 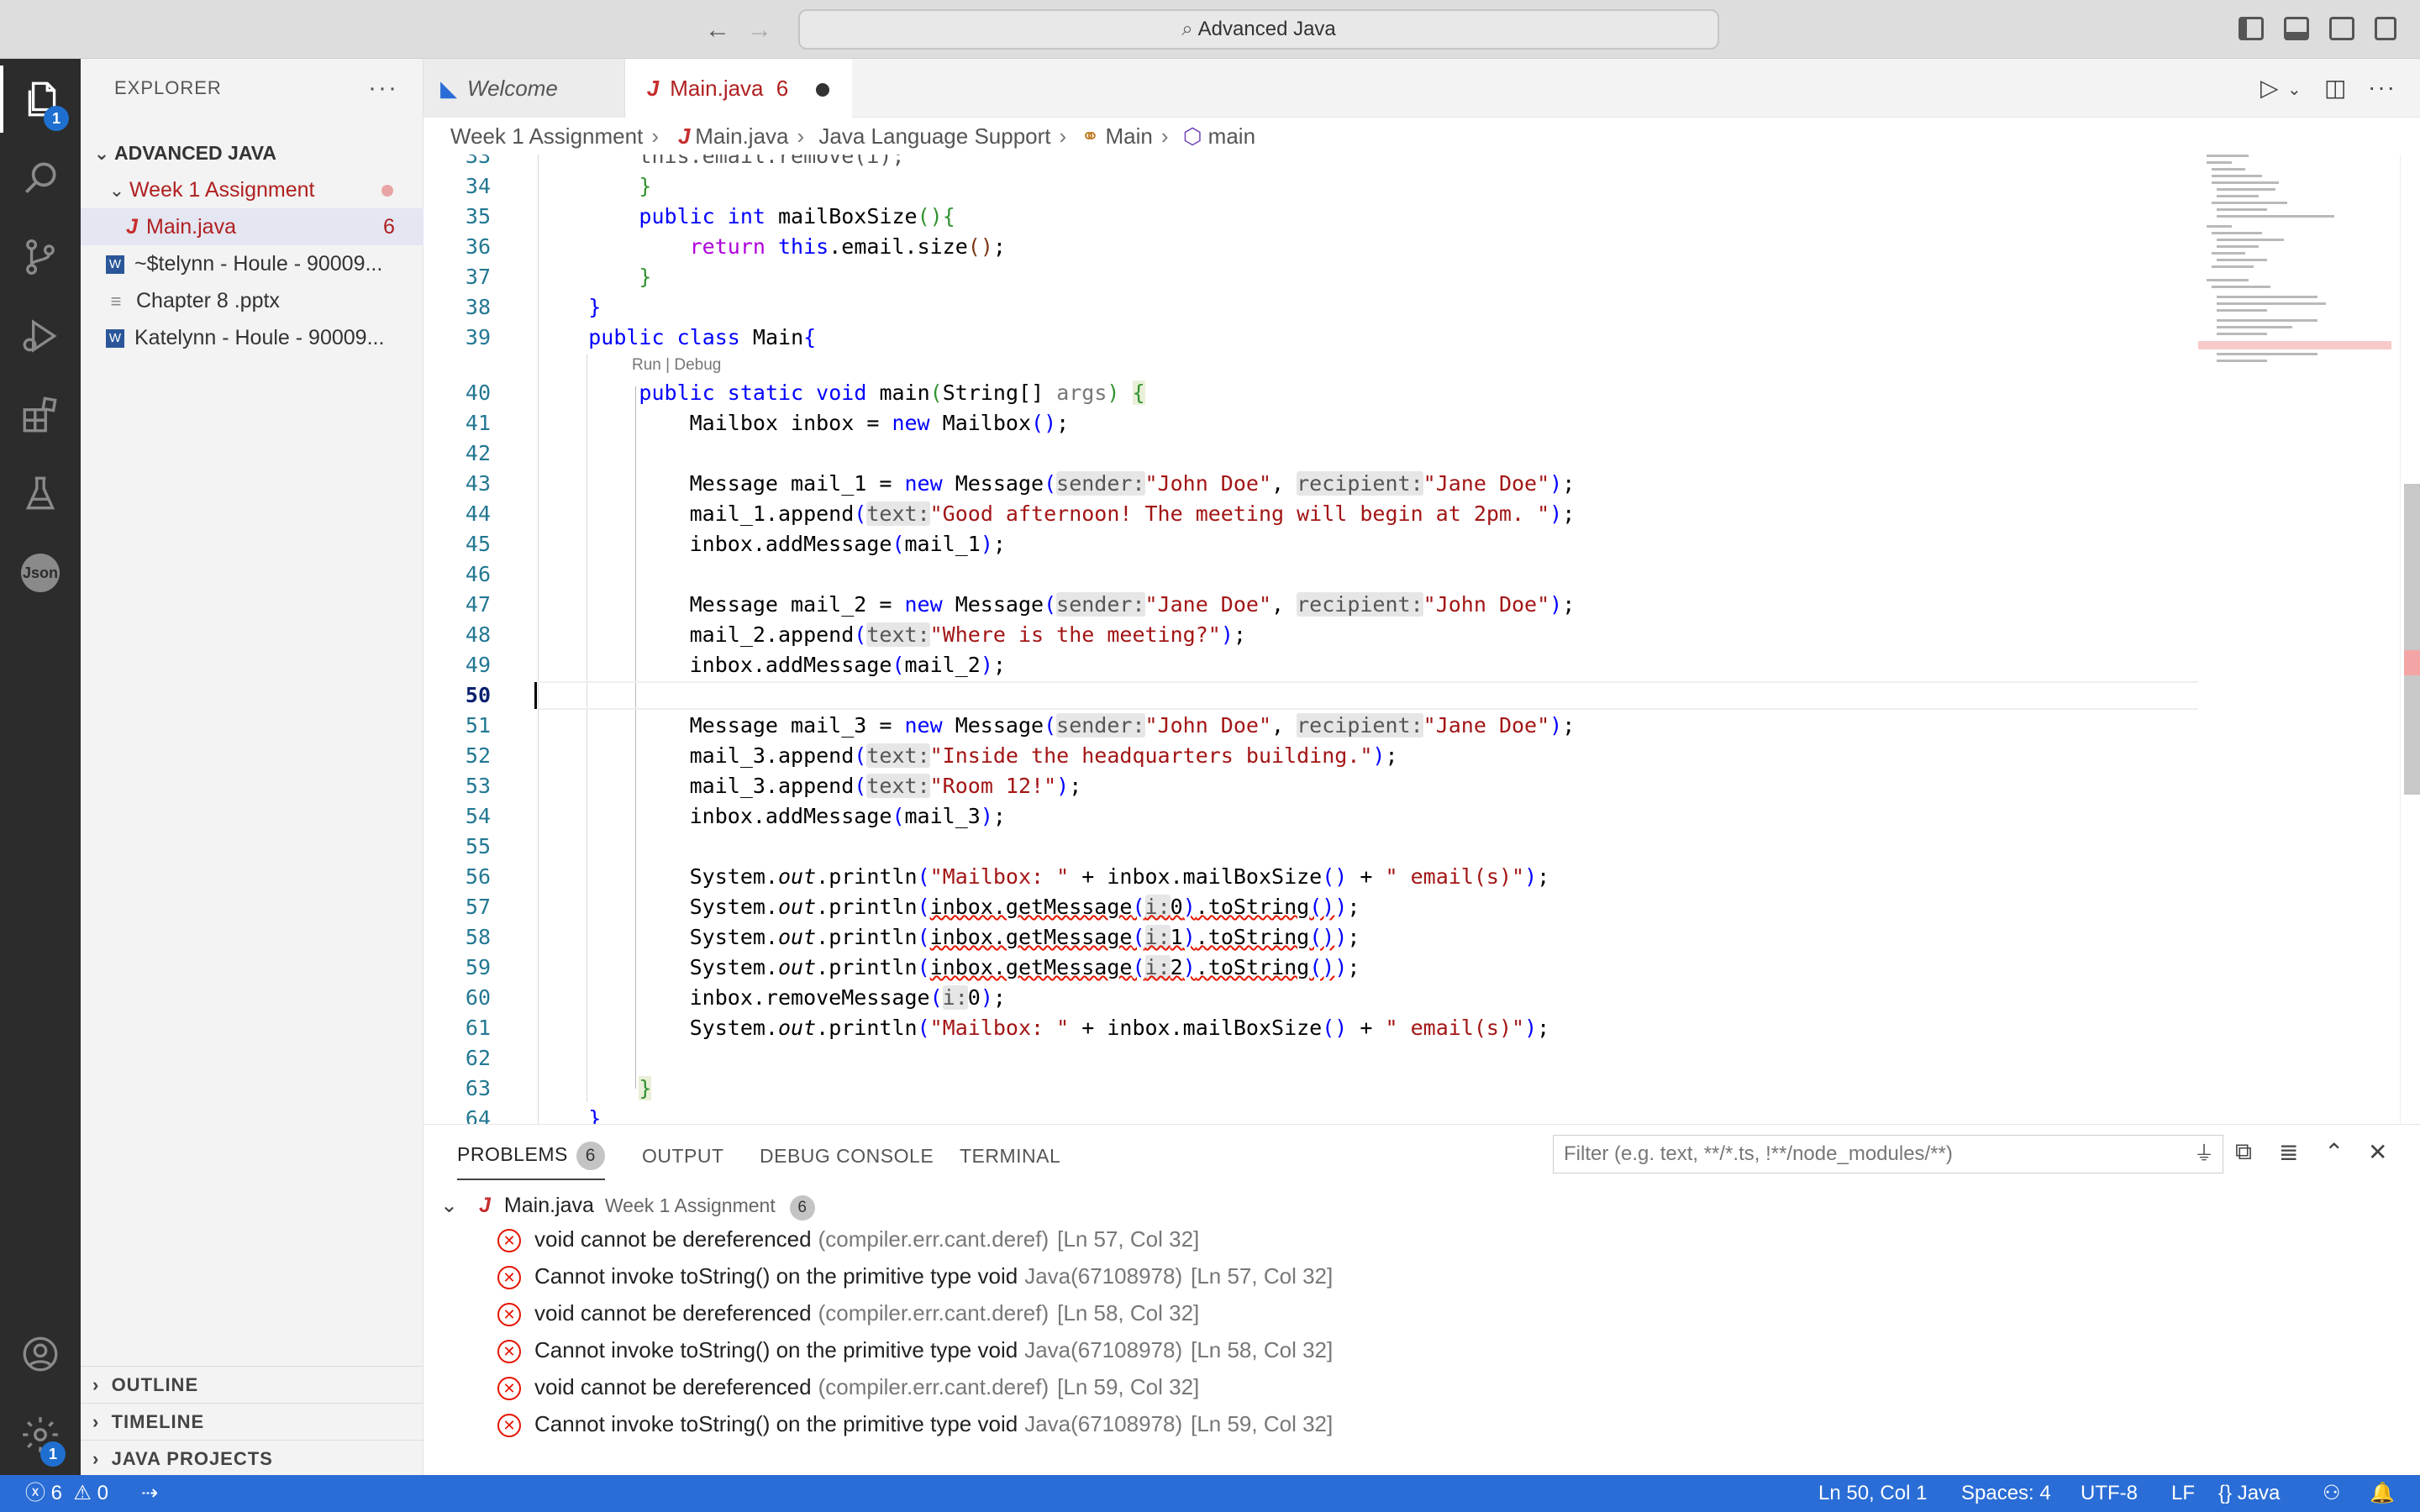 I want to click on activity-bar: 1 Json 1, so click(x=40, y=767).